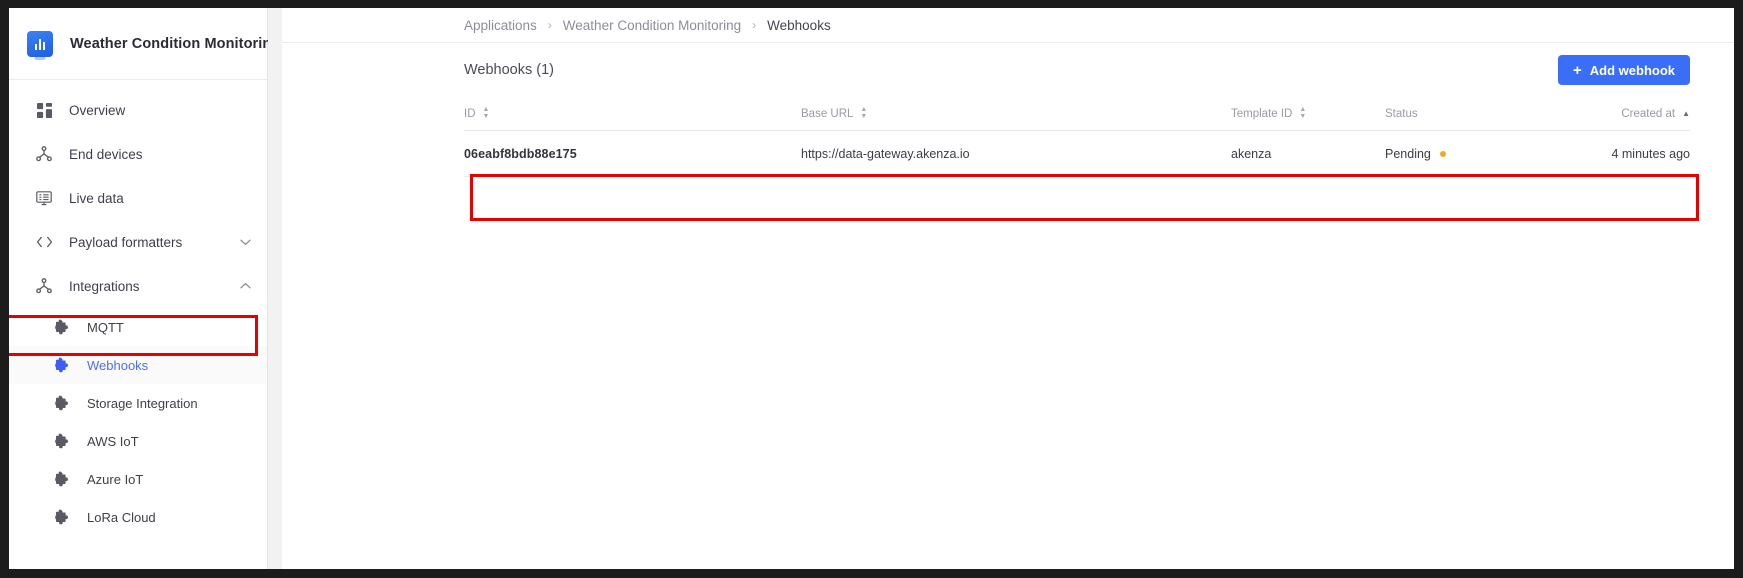 This screenshot has width=1743, height=578. What do you see at coordinates (827, 113) in the screenshot?
I see `column-header-label: Base URL` at bounding box center [827, 113].